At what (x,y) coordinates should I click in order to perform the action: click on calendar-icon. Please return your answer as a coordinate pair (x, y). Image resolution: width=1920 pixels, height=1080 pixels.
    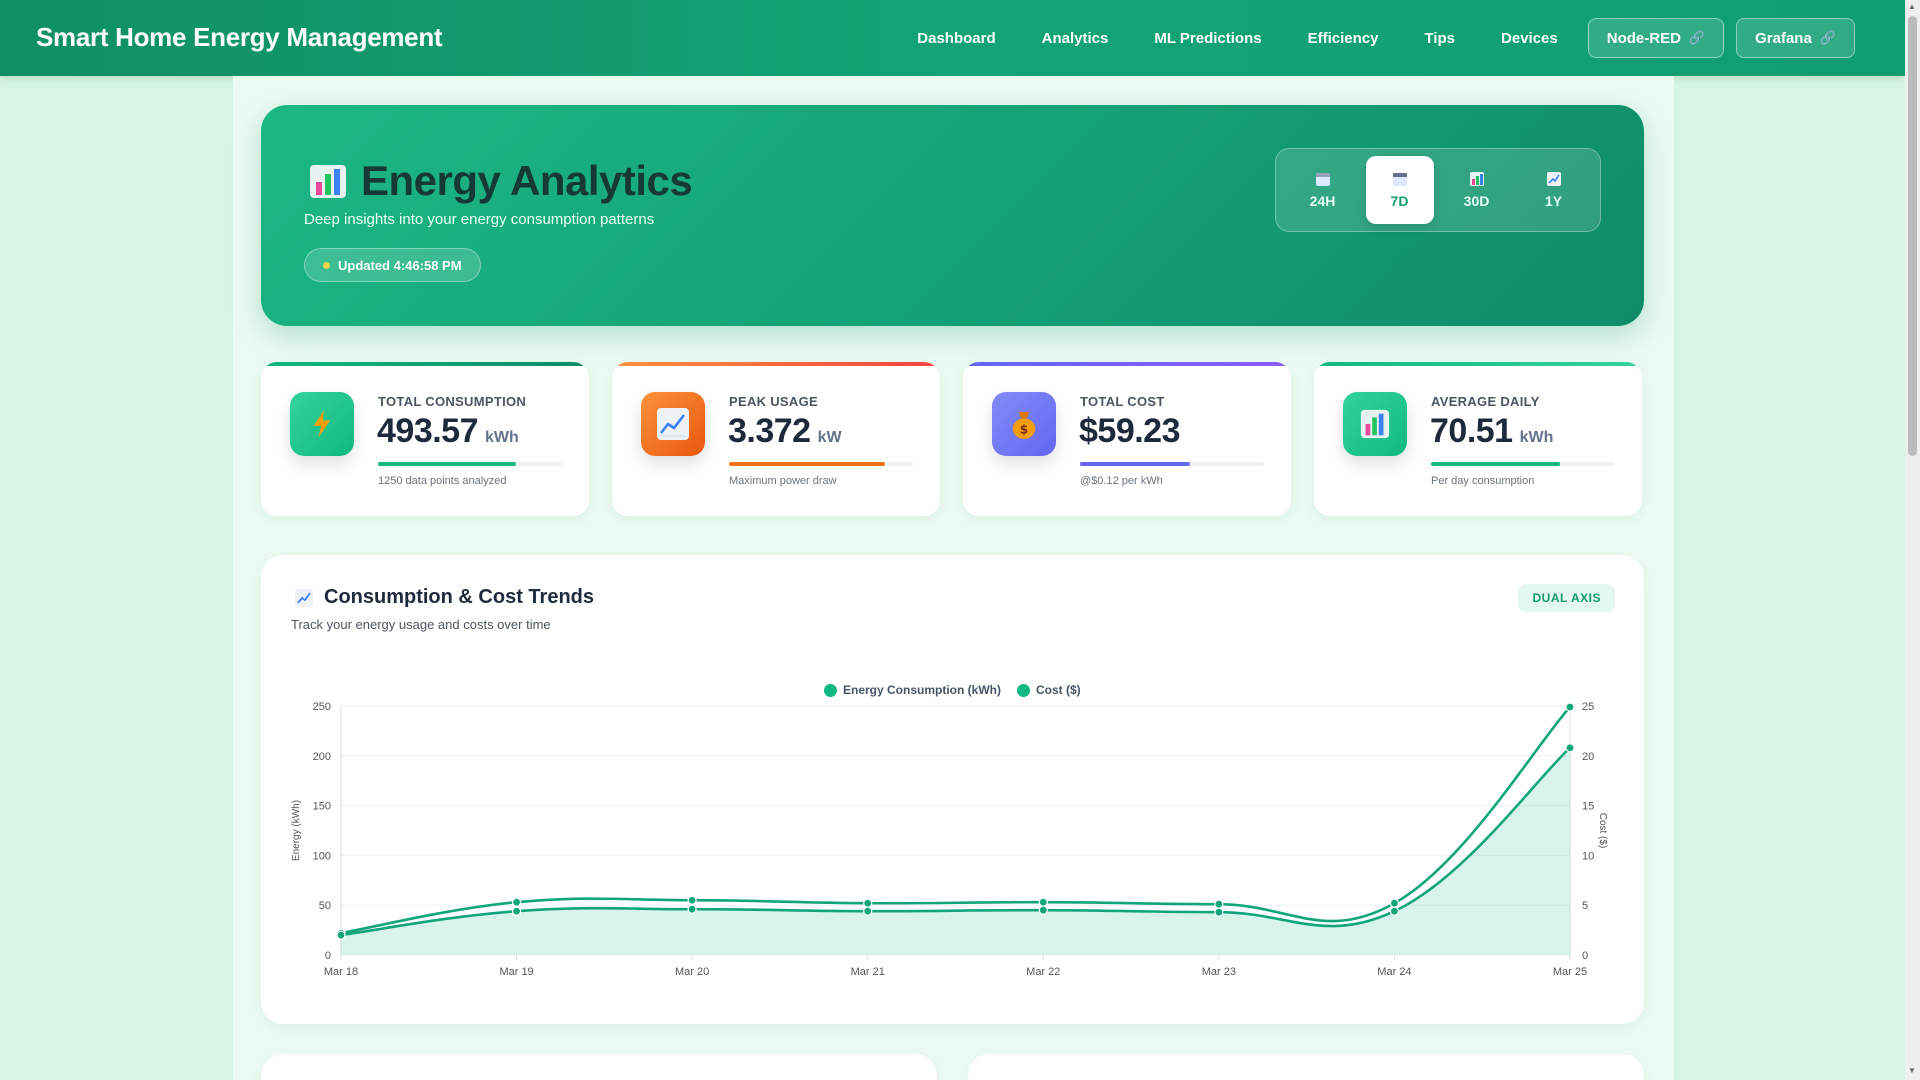
    Looking at the image, I should click on (1399, 179).